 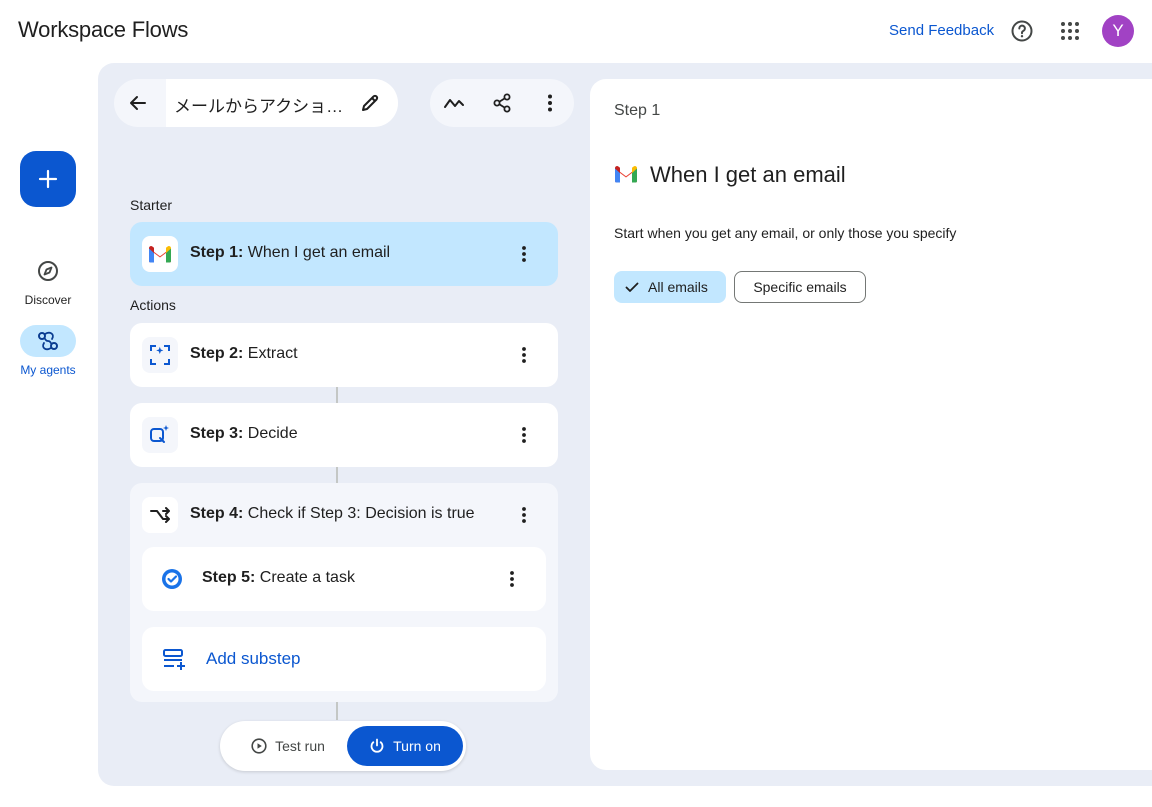 What do you see at coordinates (48, 341) in the screenshot?
I see `agents-icon` at bounding box center [48, 341].